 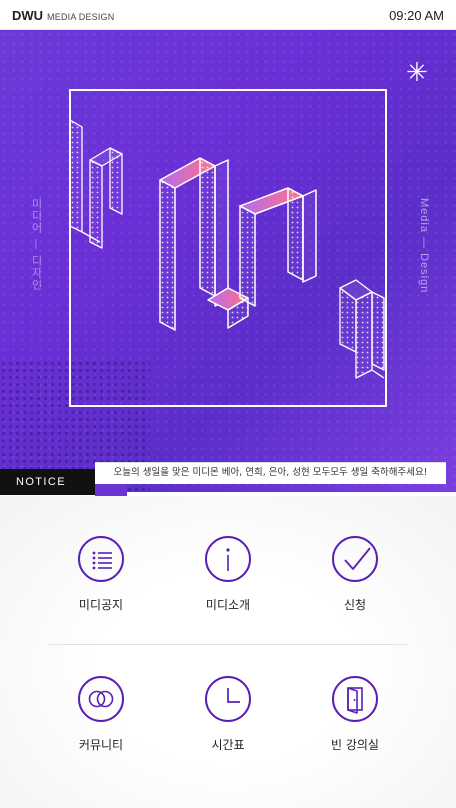 I want to click on rings-icon, so click(x=101, y=699).